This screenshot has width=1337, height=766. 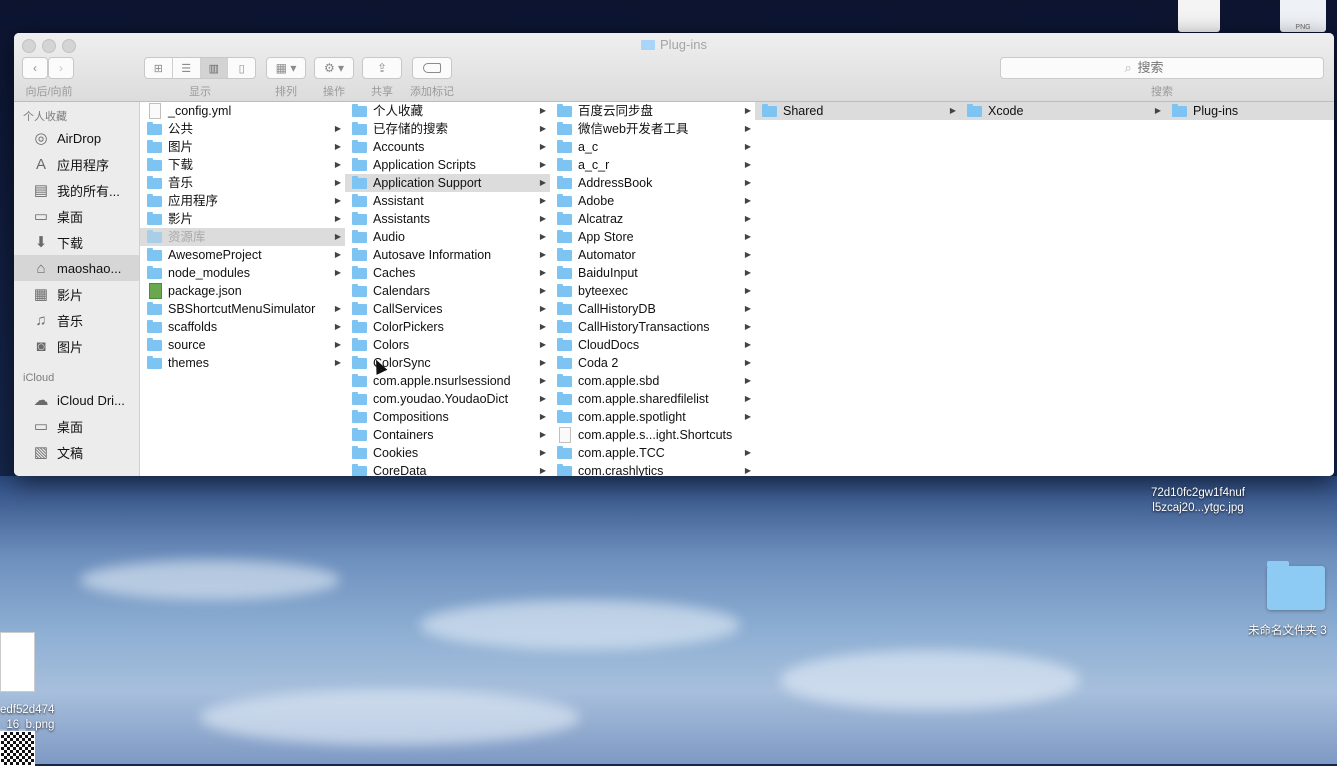 What do you see at coordinates (652, 399) in the screenshot?
I see `list-item: com.apple.sharedfilelist ▶` at bounding box center [652, 399].